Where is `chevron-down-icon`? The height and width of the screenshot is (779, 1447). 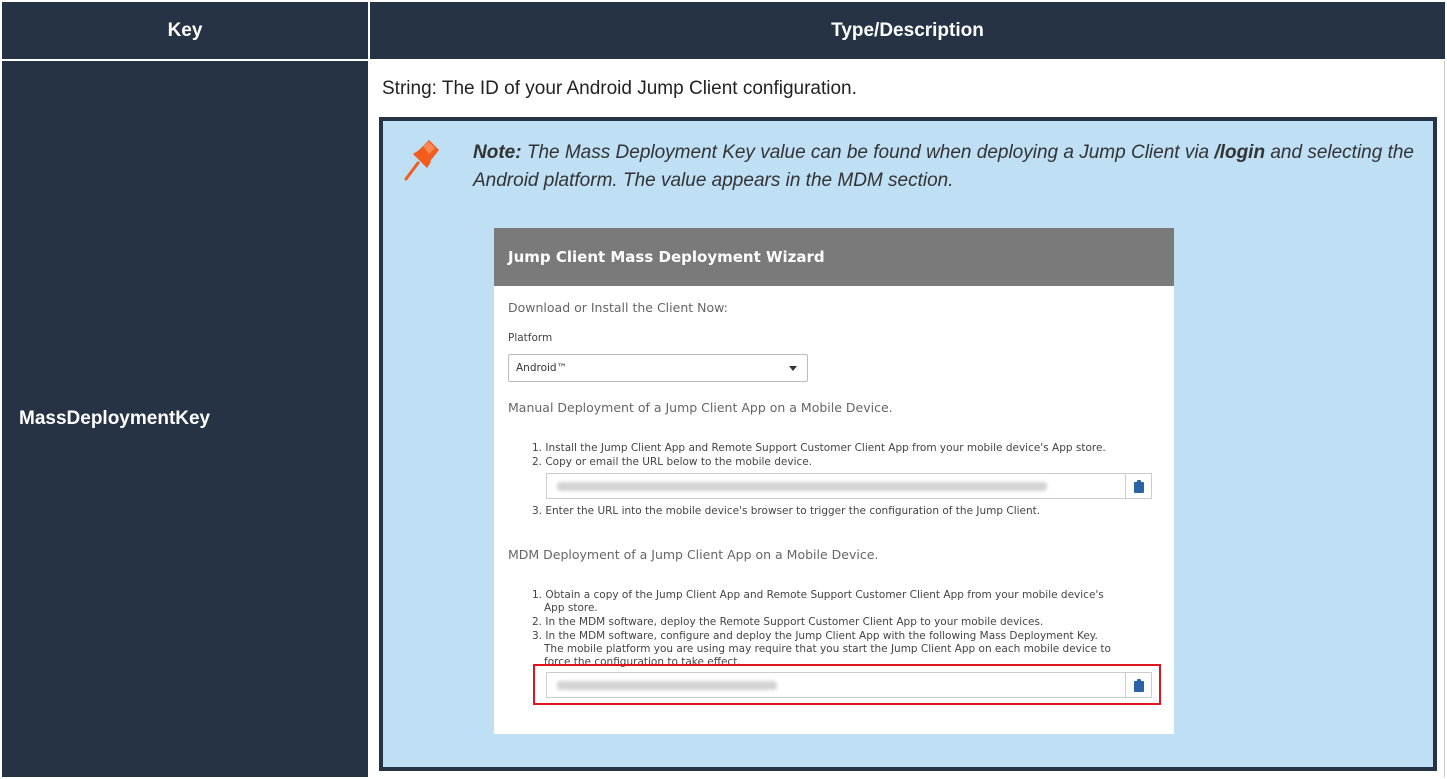 chevron-down-icon is located at coordinates (793, 368).